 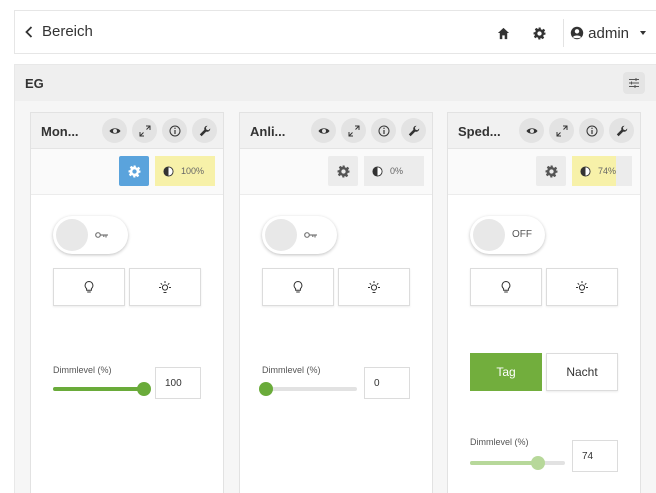 I want to click on back-button: Bereich, so click(x=59, y=31).